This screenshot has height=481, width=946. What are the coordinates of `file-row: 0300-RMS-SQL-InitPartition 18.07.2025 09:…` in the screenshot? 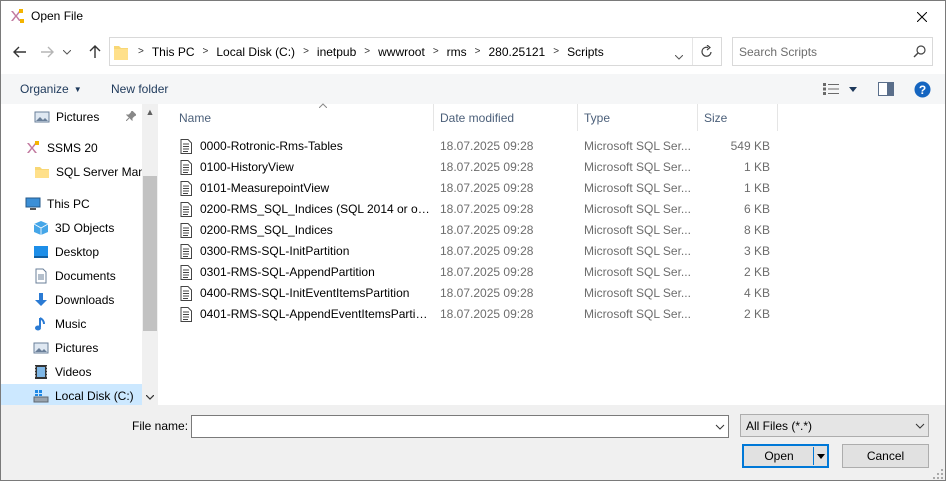 It's located at (468, 251).